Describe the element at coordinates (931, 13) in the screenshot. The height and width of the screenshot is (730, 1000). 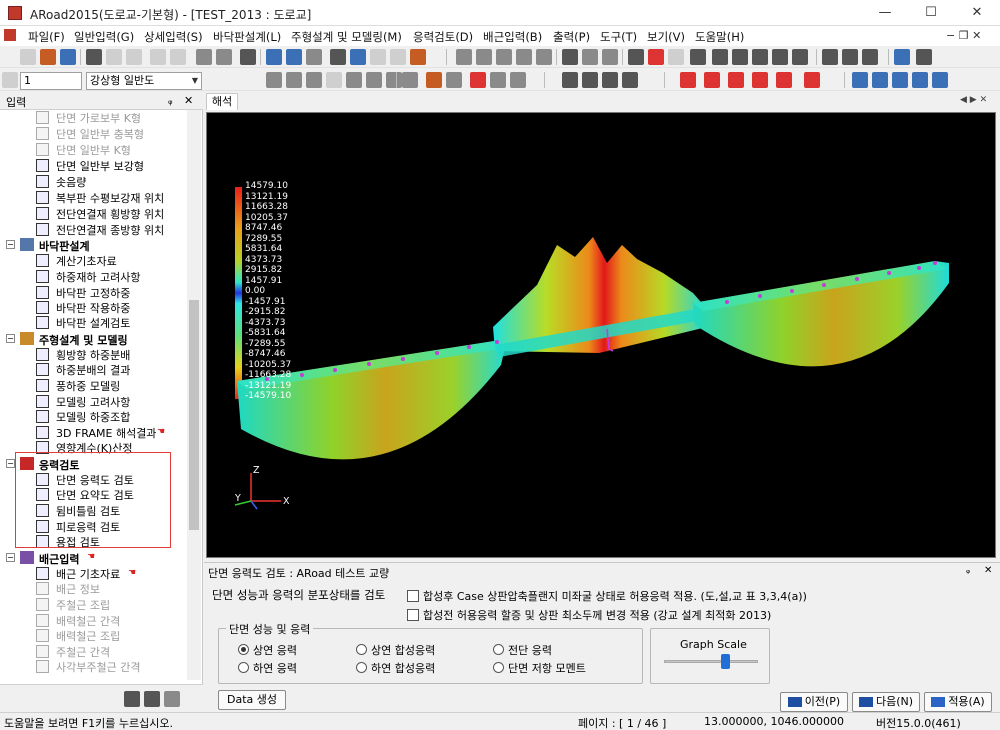
I see `maximize-button: ☐` at that location.